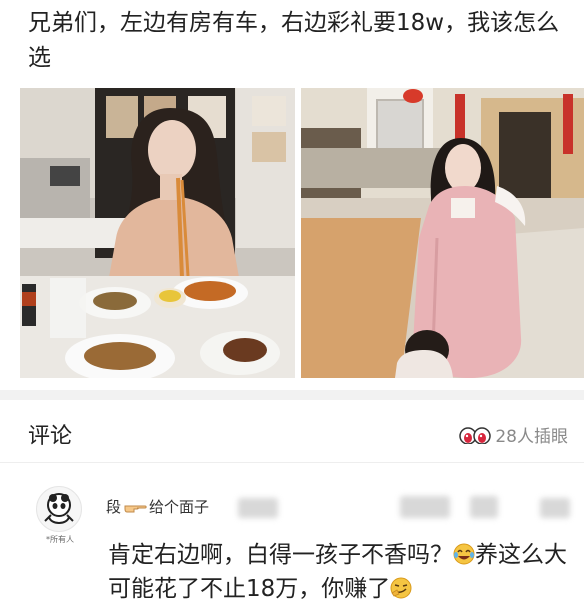  I want to click on post-title: 兄弟们，左边有房有车，右边彩礼要18w，我该怎么选, so click(294, 40).